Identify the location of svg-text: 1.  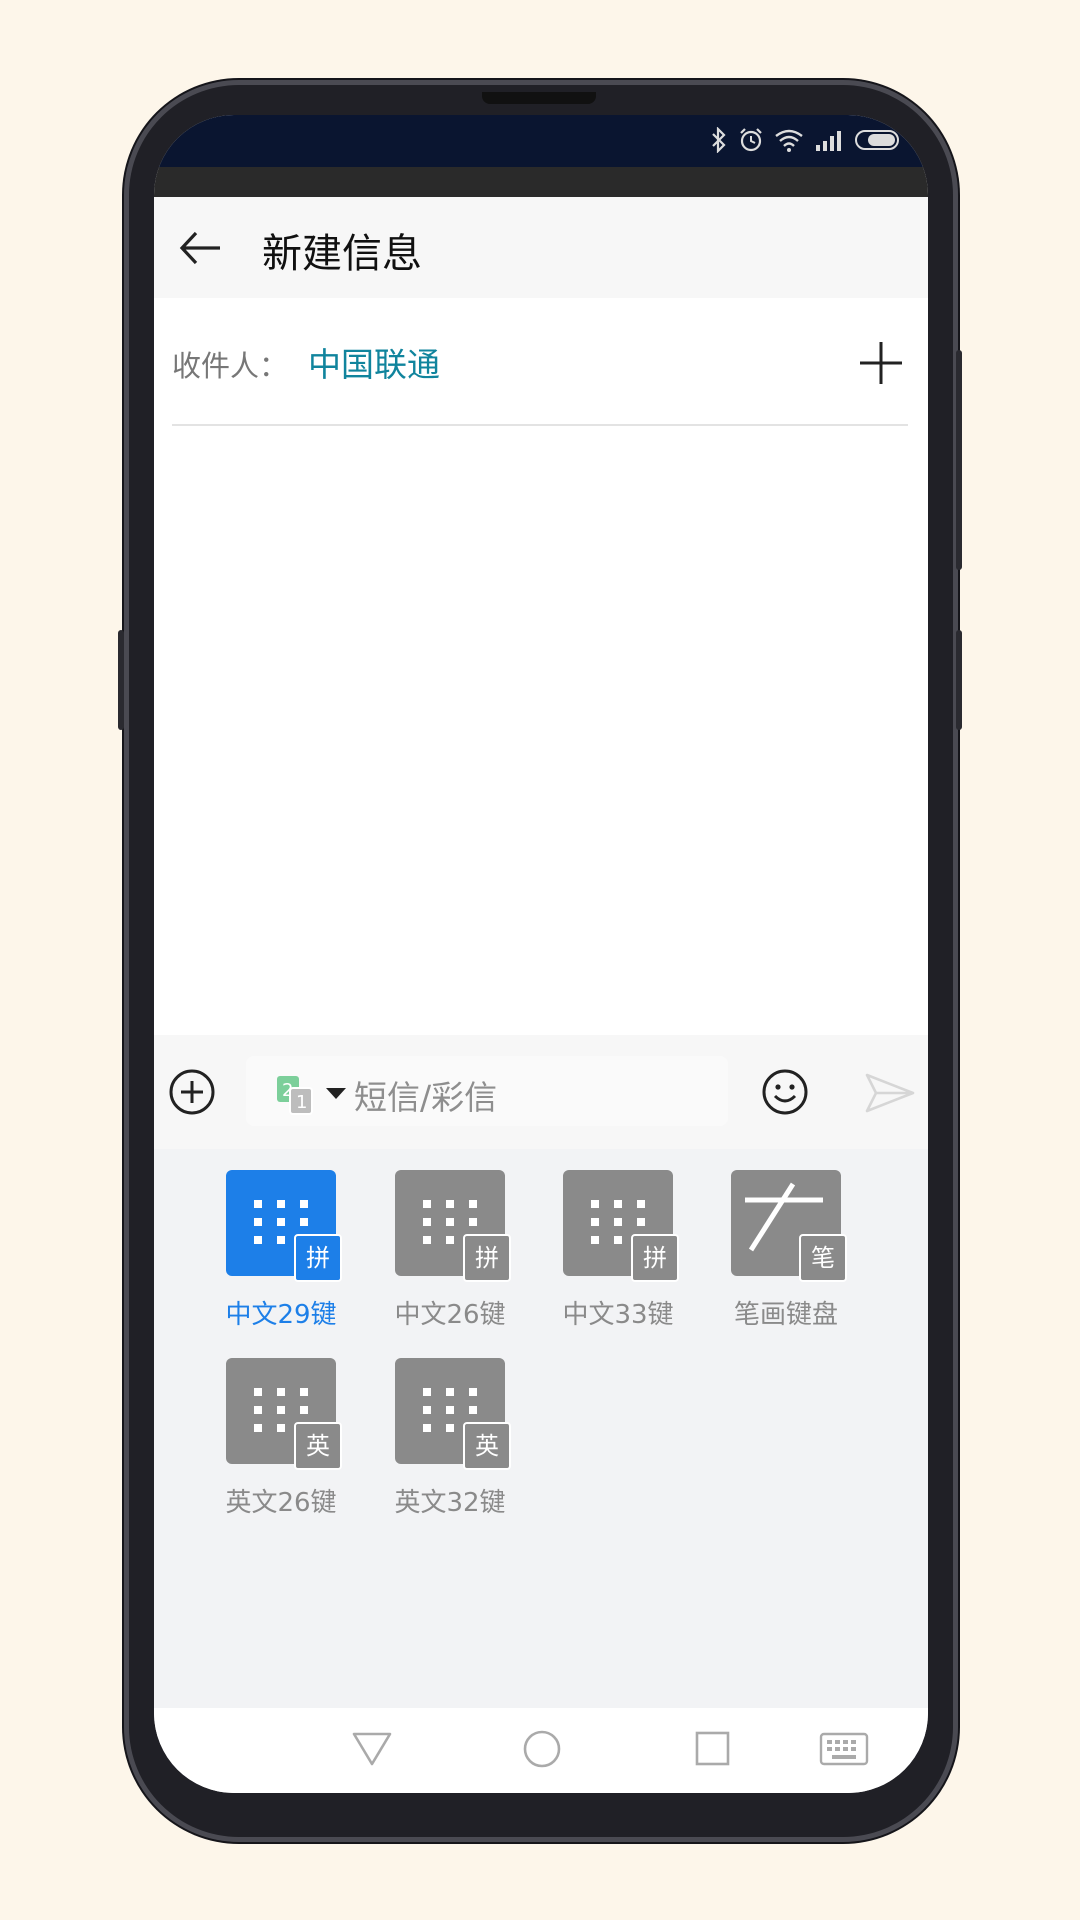
(301, 1102).